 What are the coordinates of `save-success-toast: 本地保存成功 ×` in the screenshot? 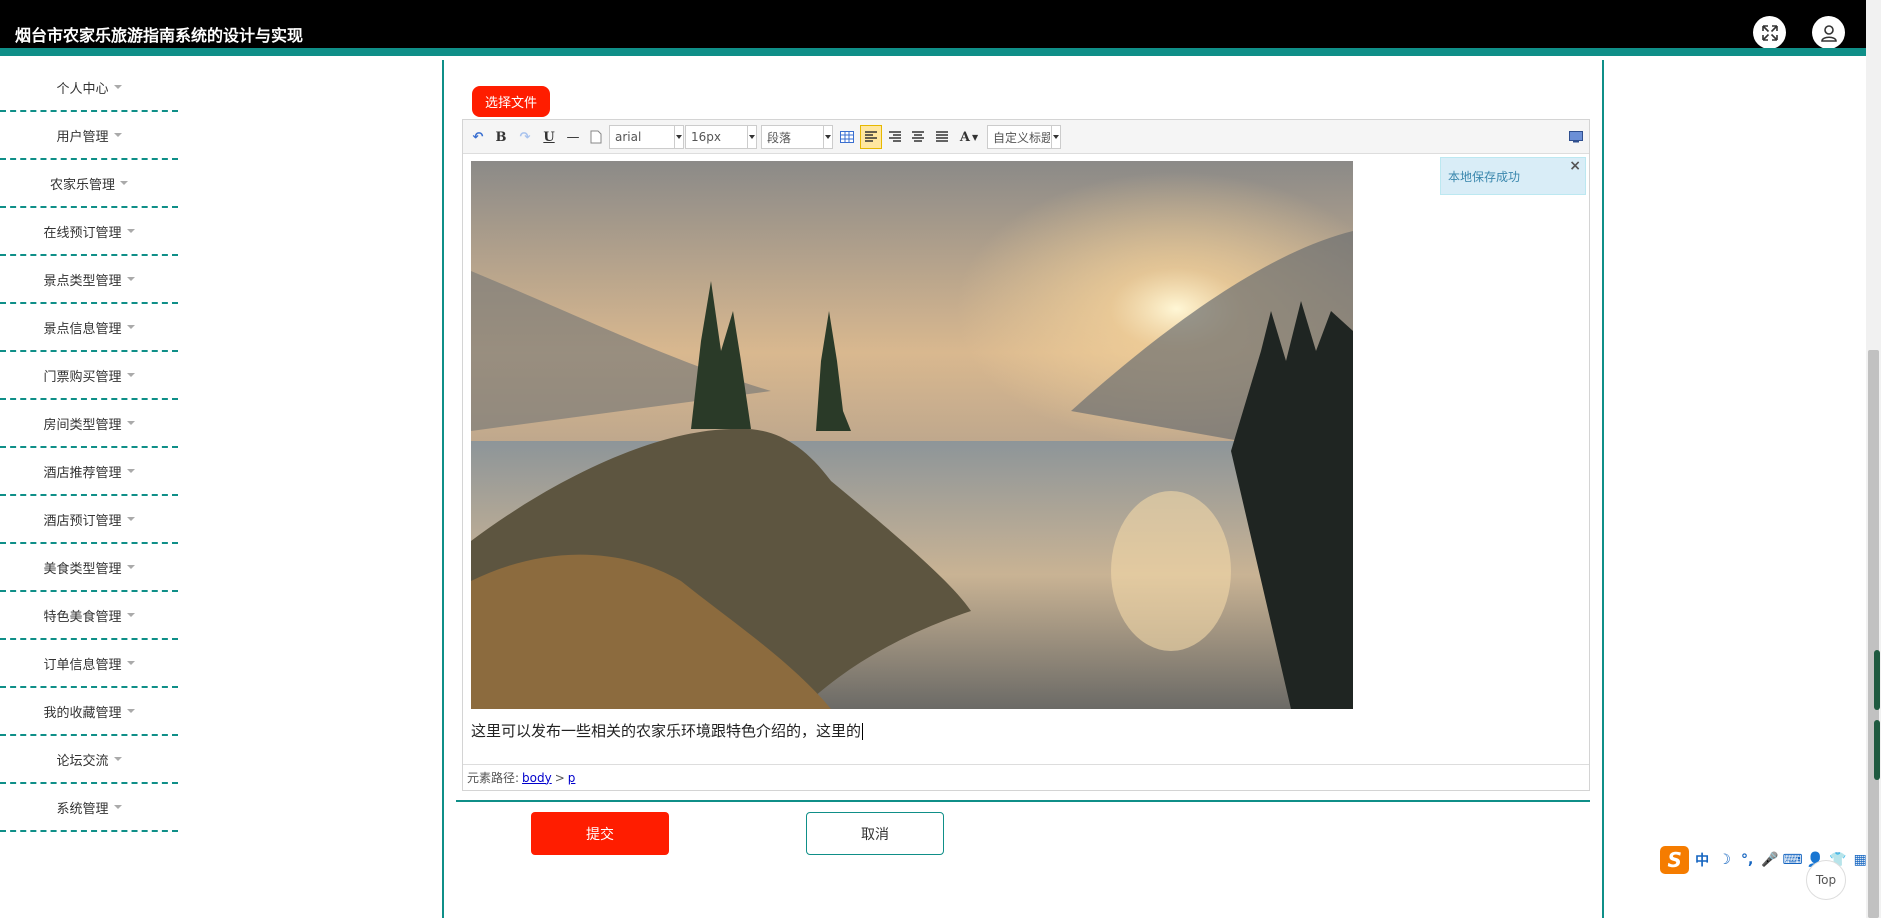 It's located at (1513, 176).